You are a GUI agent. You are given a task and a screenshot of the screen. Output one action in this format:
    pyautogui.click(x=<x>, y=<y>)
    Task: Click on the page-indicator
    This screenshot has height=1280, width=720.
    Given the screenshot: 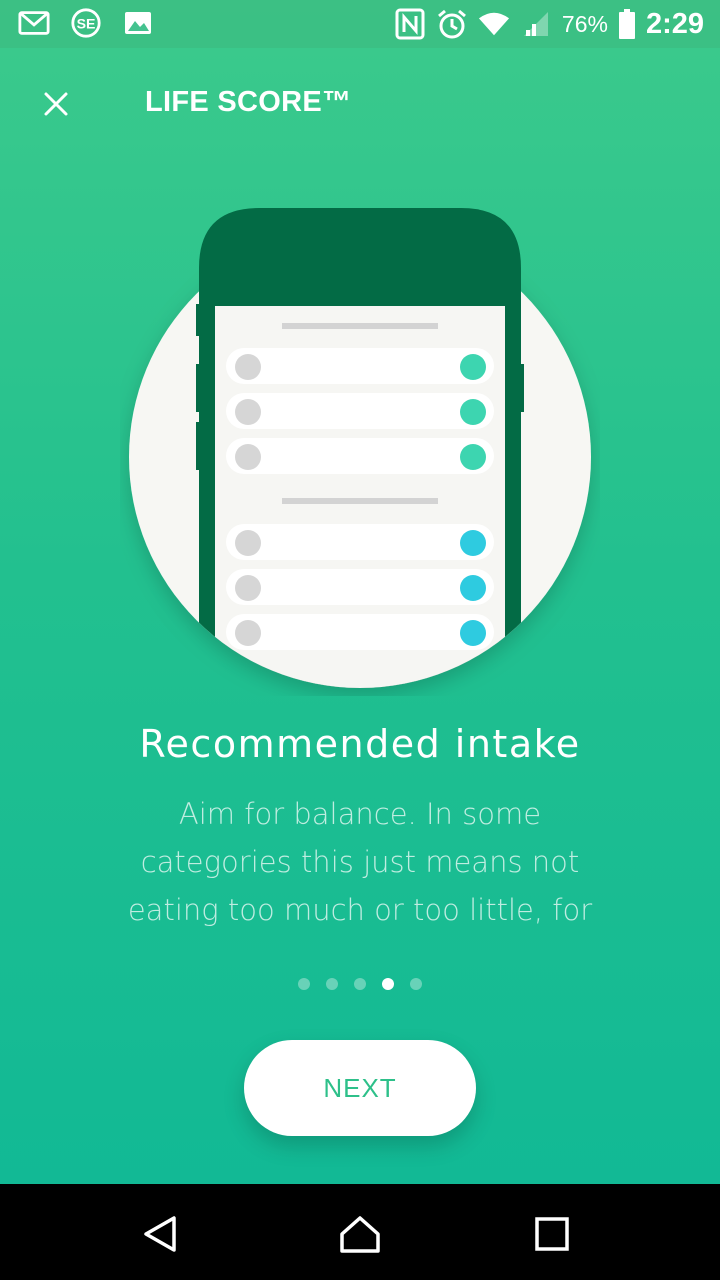 What is the action you would take?
    pyautogui.click(x=360, y=984)
    